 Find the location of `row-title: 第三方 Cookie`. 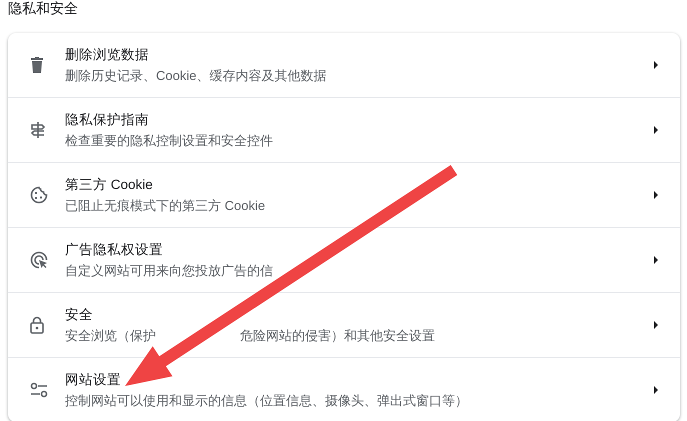

row-title: 第三方 Cookie is located at coordinates (109, 185).